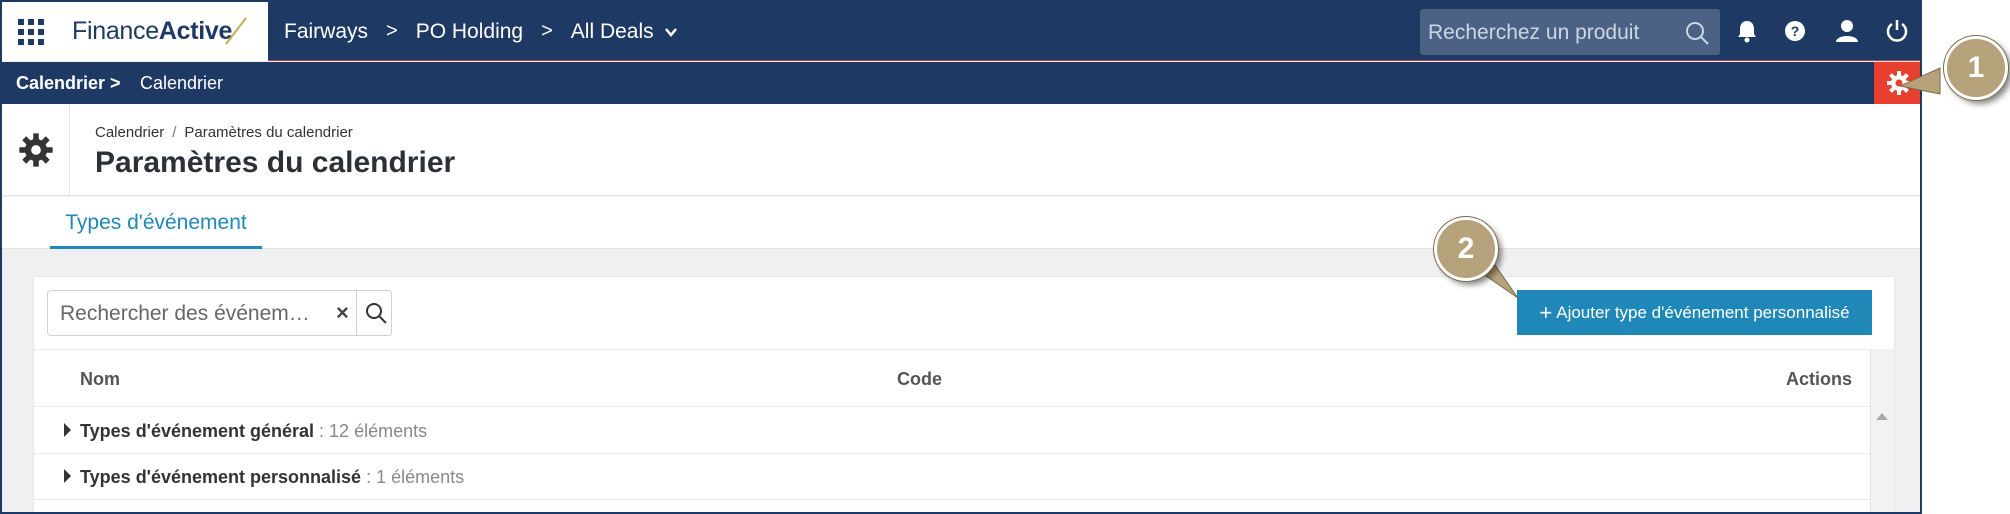 Image resolution: width=2010 pixels, height=514 pixels. What do you see at coordinates (1534, 32) in the screenshot?
I see `product-search-placeholder: Recherchez un produit` at bounding box center [1534, 32].